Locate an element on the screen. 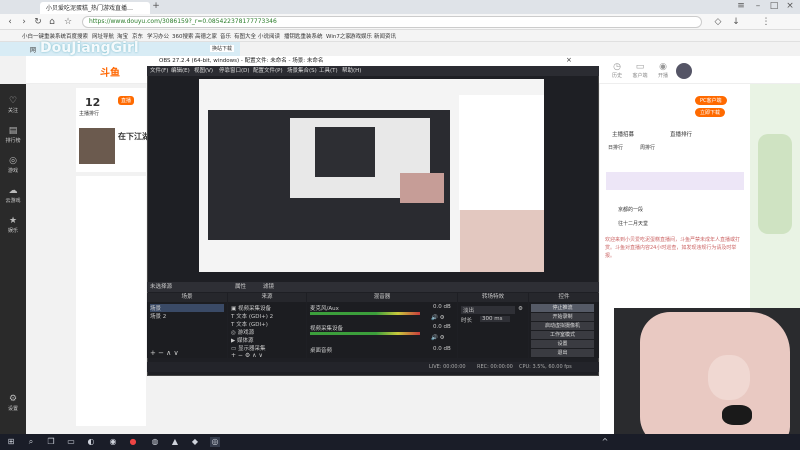 This screenshot has width=800, height=450. bookmark: 音乐 is located at coordinates (225, 36).